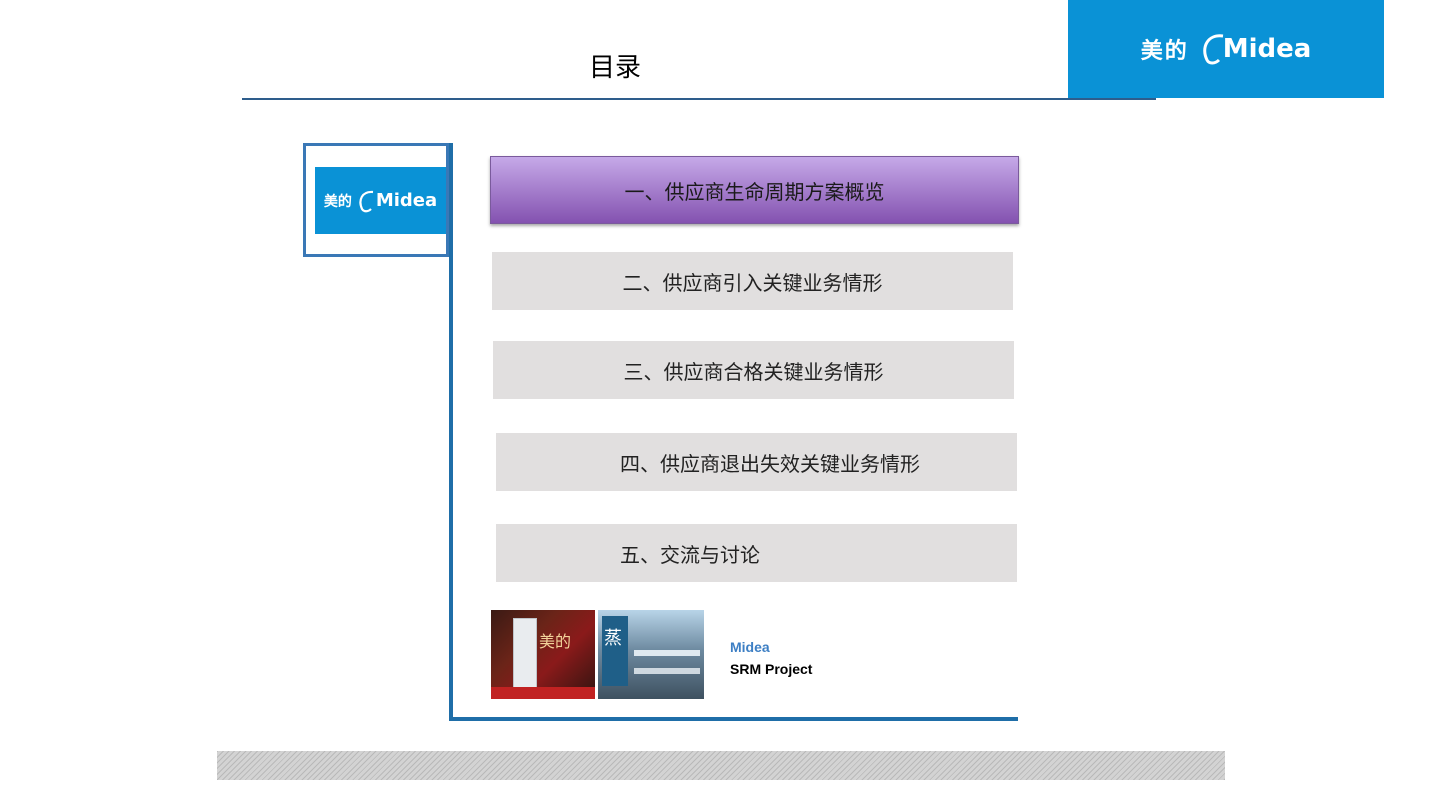  I want to click on project-subtitle: SRM Project, so click(771, 669).